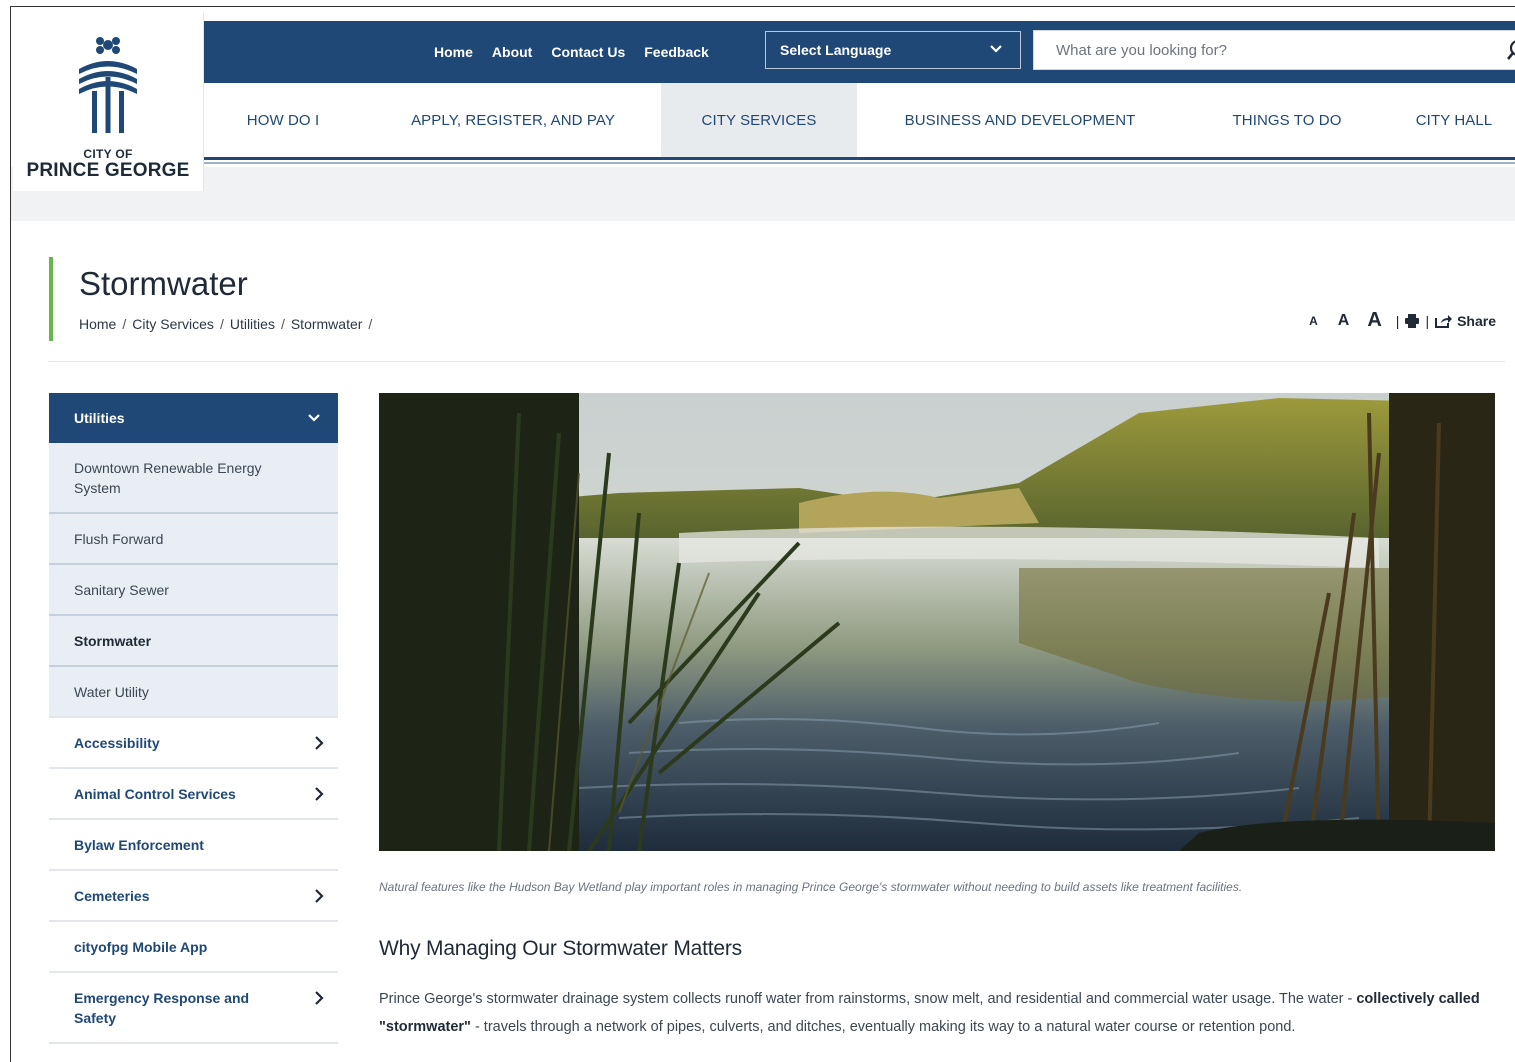 The image size is (1515, 1062). What do you see at coordinates (1454, 120) in the screenshot?
I see `nav-city-hall: CITY HALL` at bounding box center [1454, 120].